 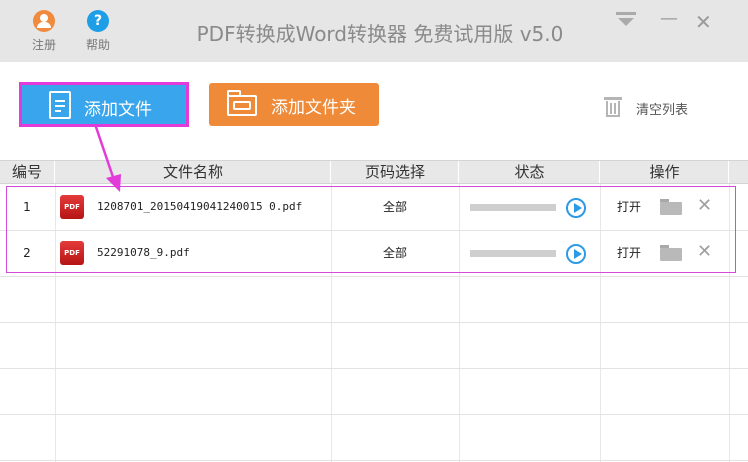 What do you see at coordinates (107, 157) in the screenshot?
I see `annotation-arrow` at bounding box center [107, 157].